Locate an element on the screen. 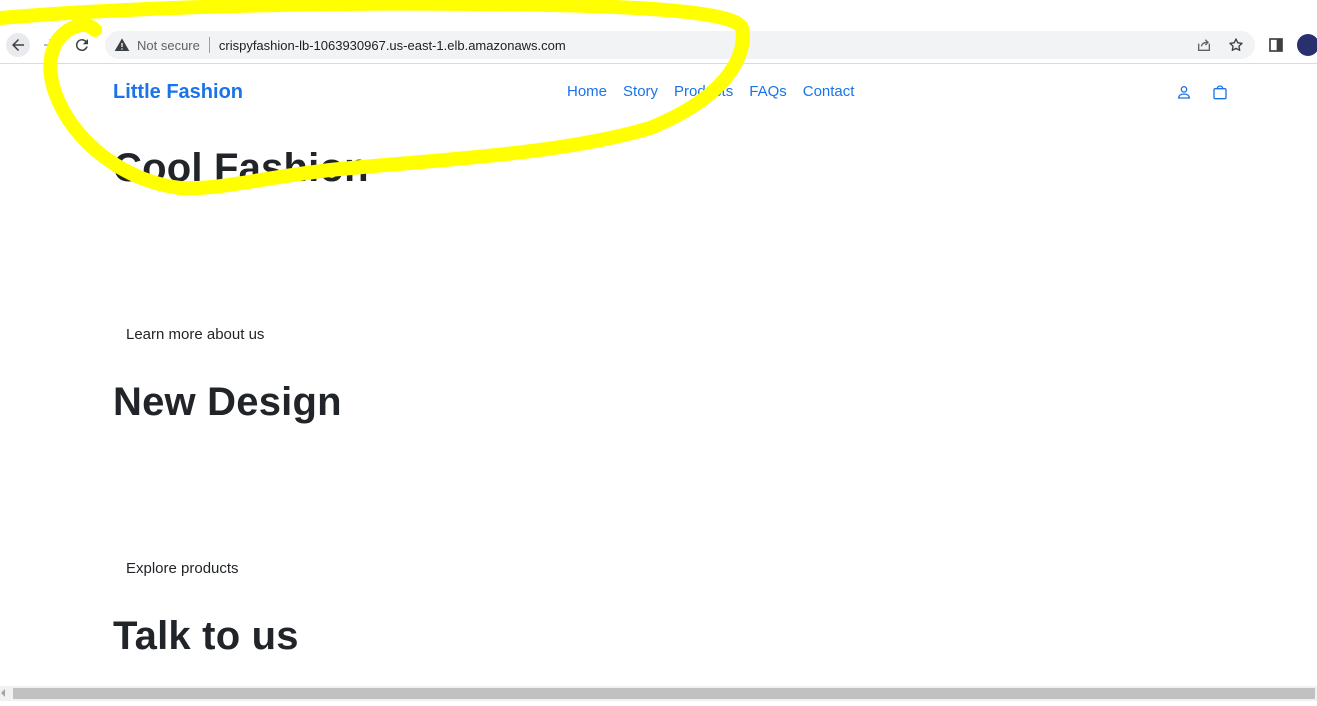 The width and height of the screenshot is (1317, 706). user-icon is located at coordinates (1184, 92).